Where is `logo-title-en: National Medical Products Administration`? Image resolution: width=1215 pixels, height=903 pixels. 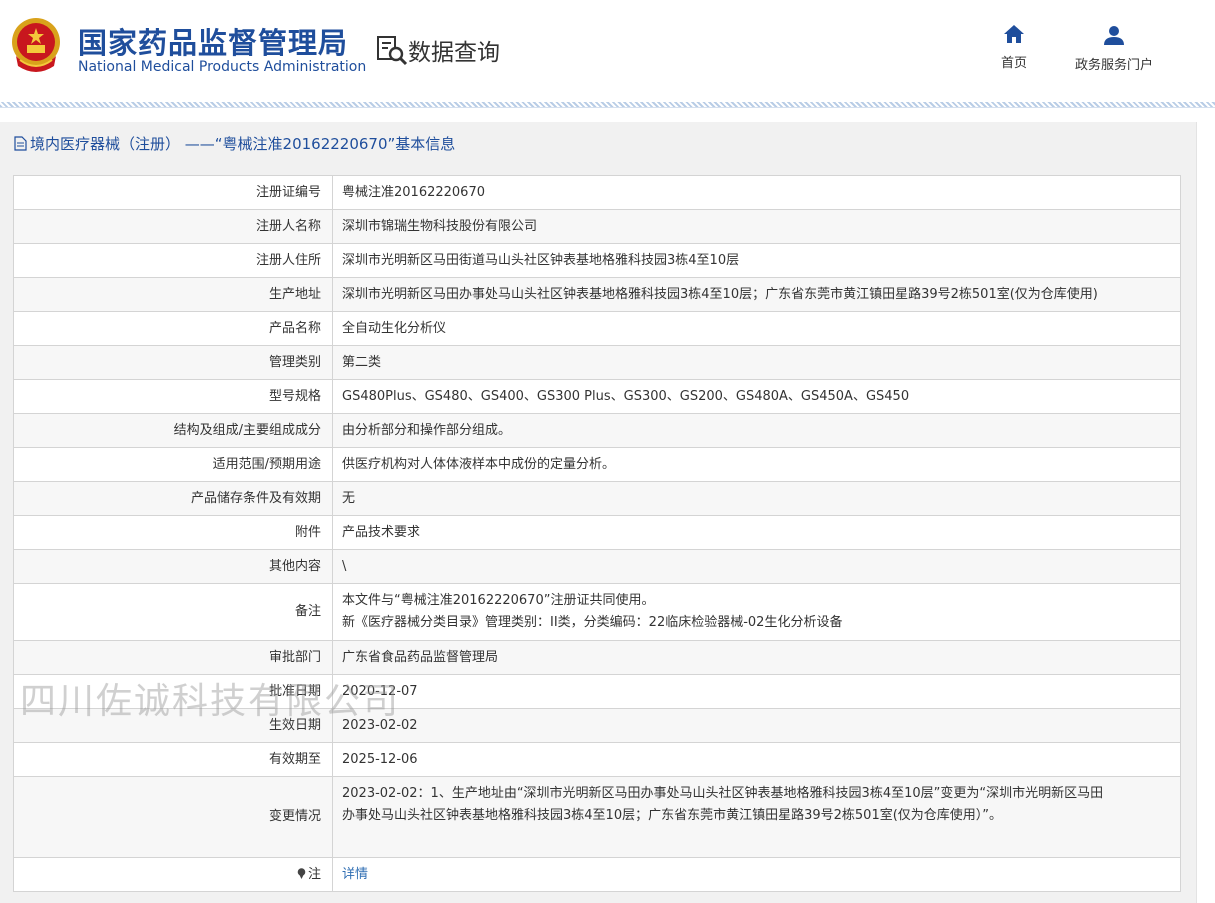
logo-title-en: National Medical Products Administration is located at coordinates (222, 67).